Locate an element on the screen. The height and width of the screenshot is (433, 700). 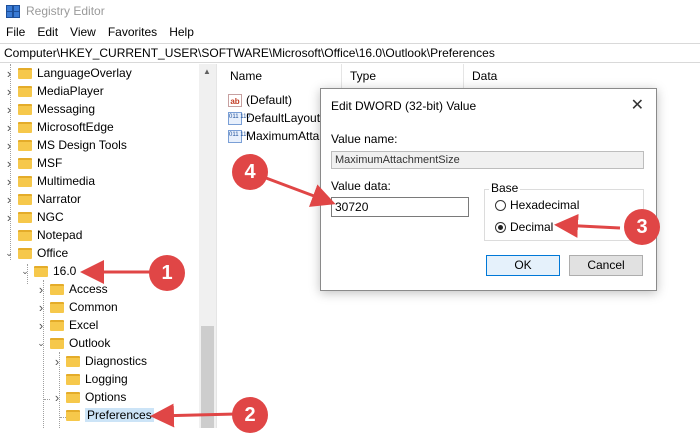
step-badge-1: 1 is located at coordinates (167, 273).